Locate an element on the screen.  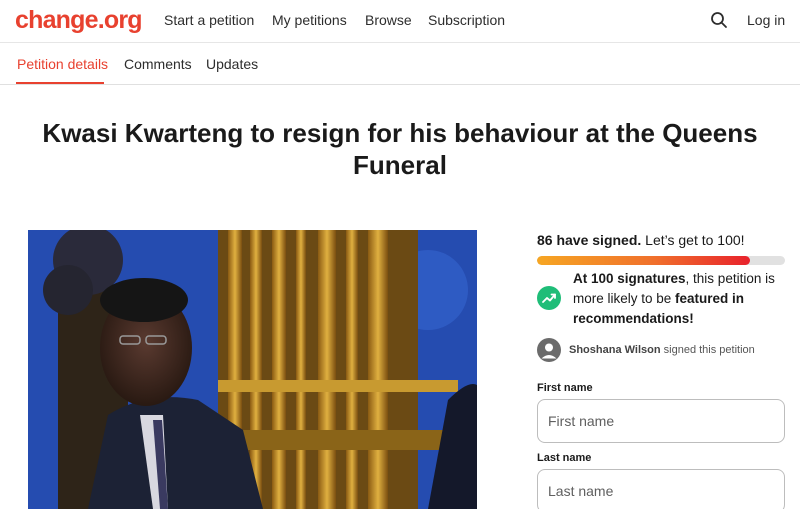
recent-signer-action: signed this petition is located at coordinates (709, 350).